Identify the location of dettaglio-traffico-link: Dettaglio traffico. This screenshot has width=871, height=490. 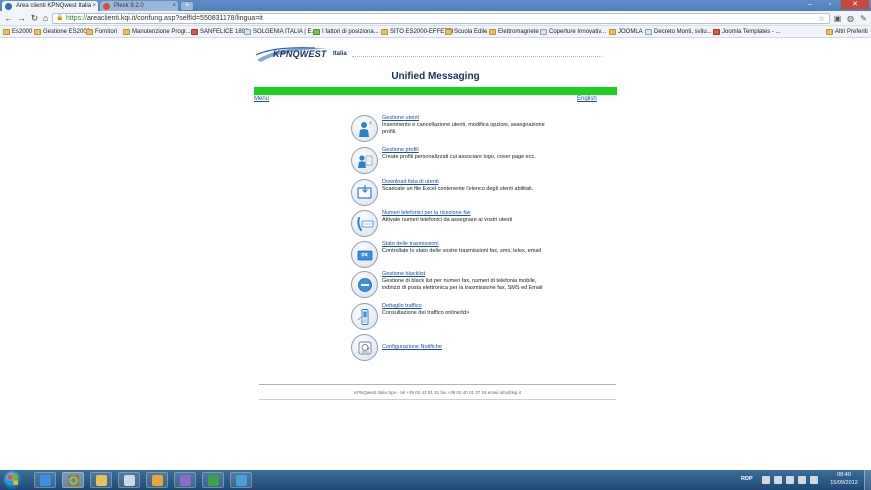
(467, 306).